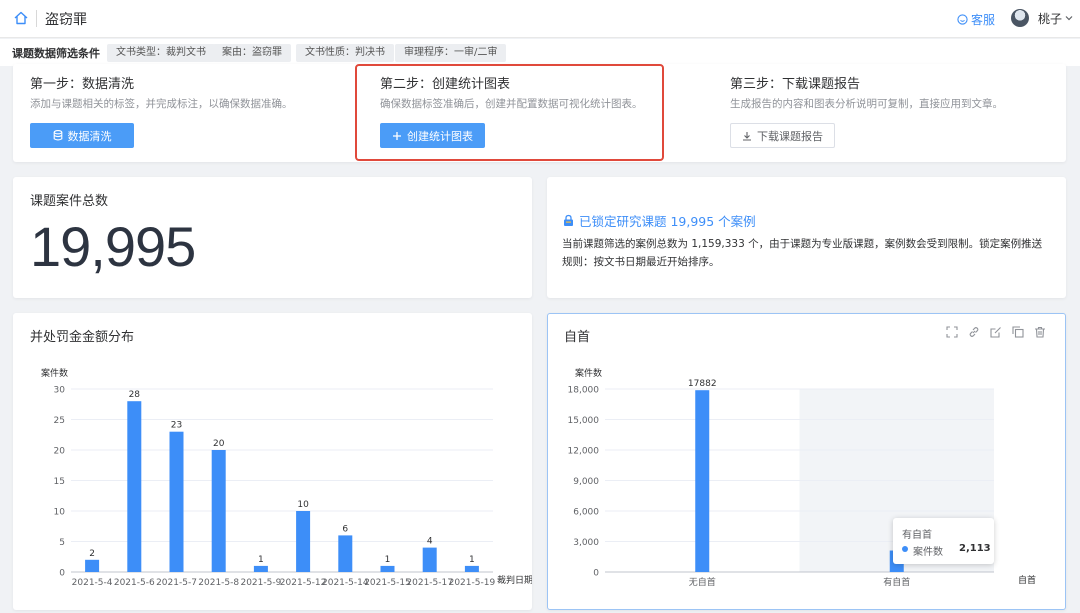 This screenshot has width=1080, height=613. What do you see at coordinates (134, 583) in the screenshot?
I see `x-tick-label: 2021-5-6` at bounding box center [134, 583].